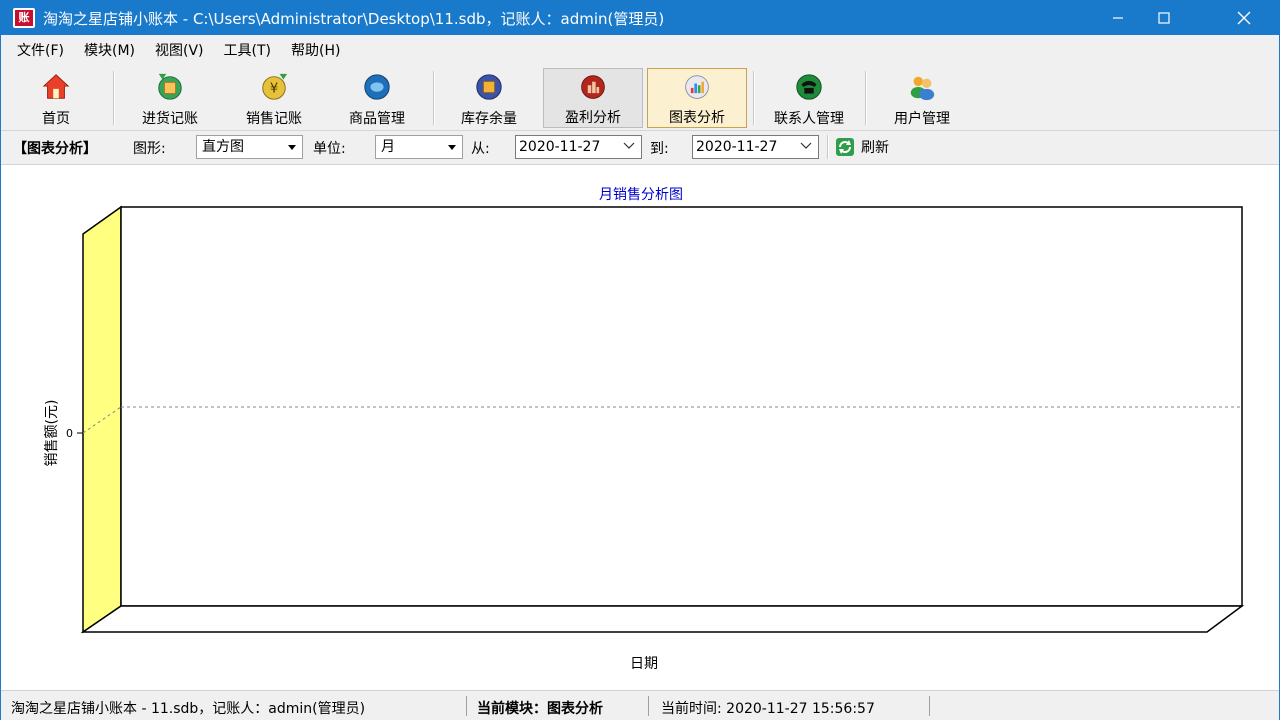 This screenshot has height=720, width=1280. I want to click on menu-module: 模块(M), so click(109, 50).